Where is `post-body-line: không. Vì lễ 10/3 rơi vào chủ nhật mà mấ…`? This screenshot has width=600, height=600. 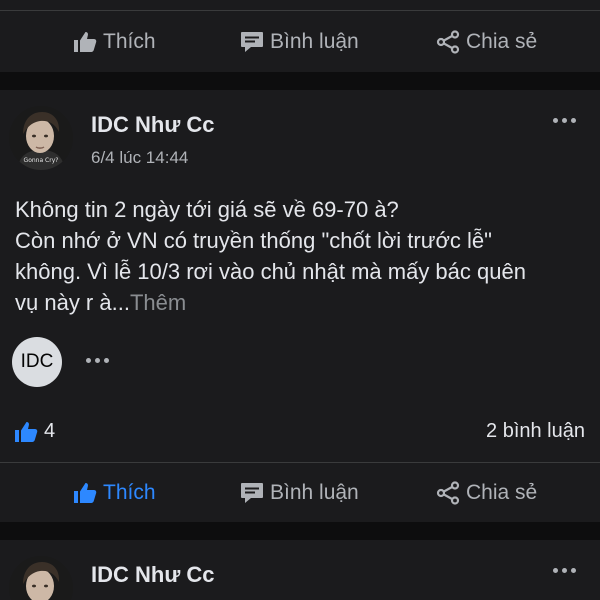
post-body-line: không. Vì lễ 10/3 rơi vào chủ nhật mà mấ… is located at coordinates (270, 271).